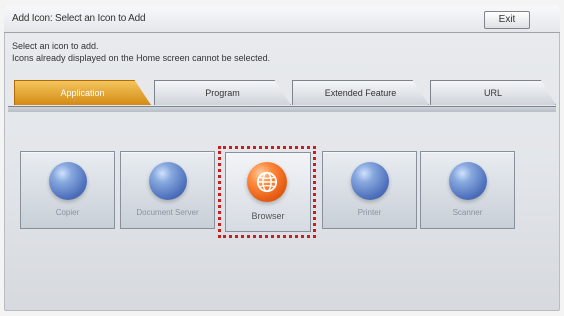 The height and width of the screenshot is (316, 564). Describe the element at coordinates (467, 212) in the screenshot. I see `icon-label: Scanner` at that location.